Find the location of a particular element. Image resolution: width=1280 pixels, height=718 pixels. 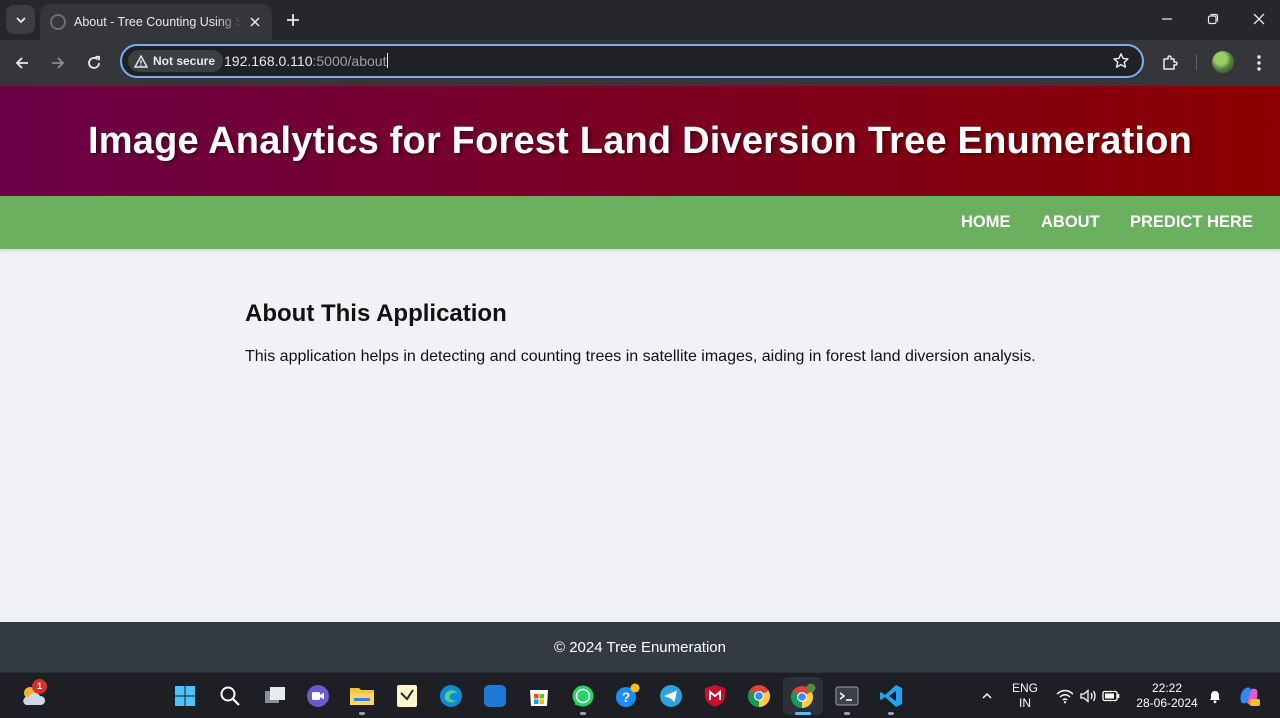

edge-icon is located at coordinates (451, 696).